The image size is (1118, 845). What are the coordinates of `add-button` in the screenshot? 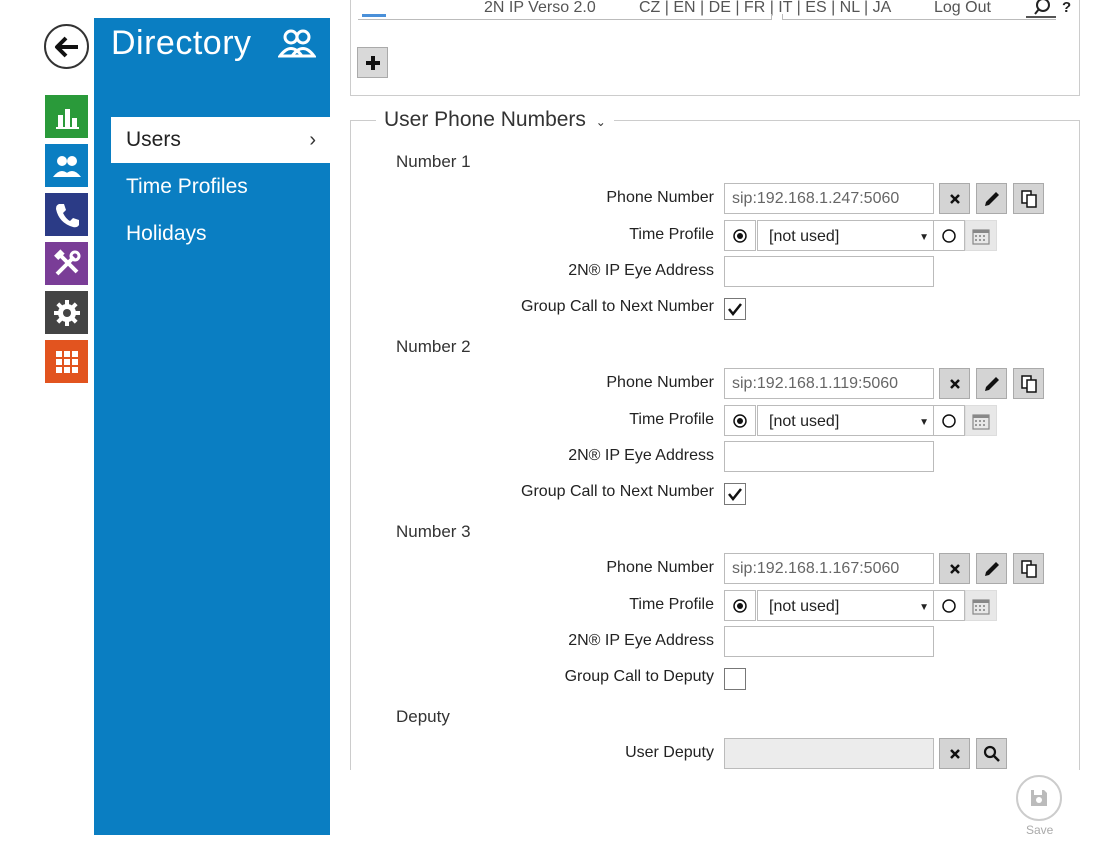 It's located at (372, 62).